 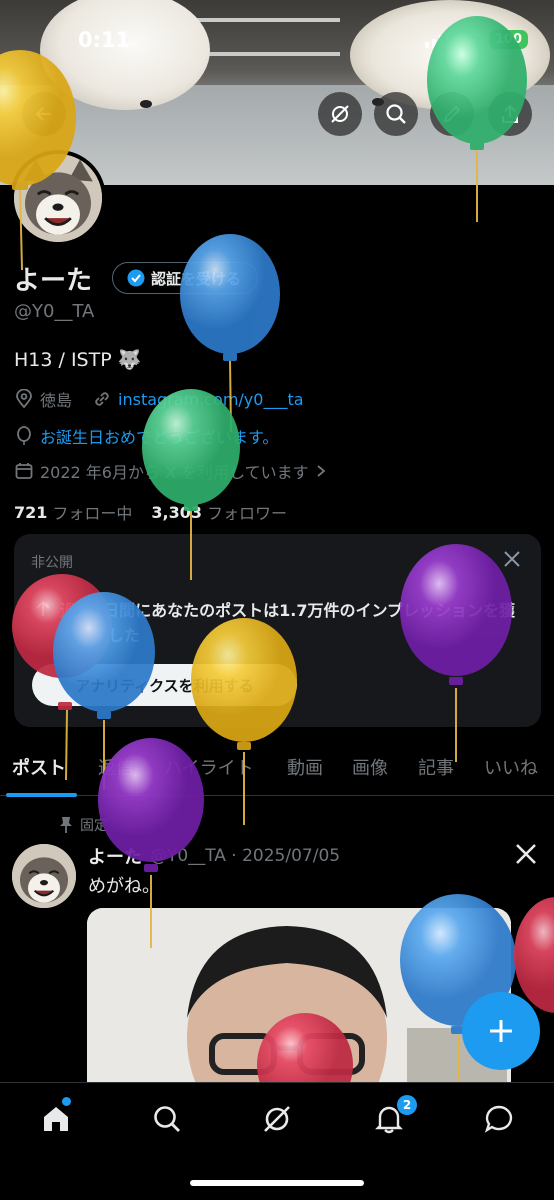 I want to click on nav-home, so click(x=56, y=1117).